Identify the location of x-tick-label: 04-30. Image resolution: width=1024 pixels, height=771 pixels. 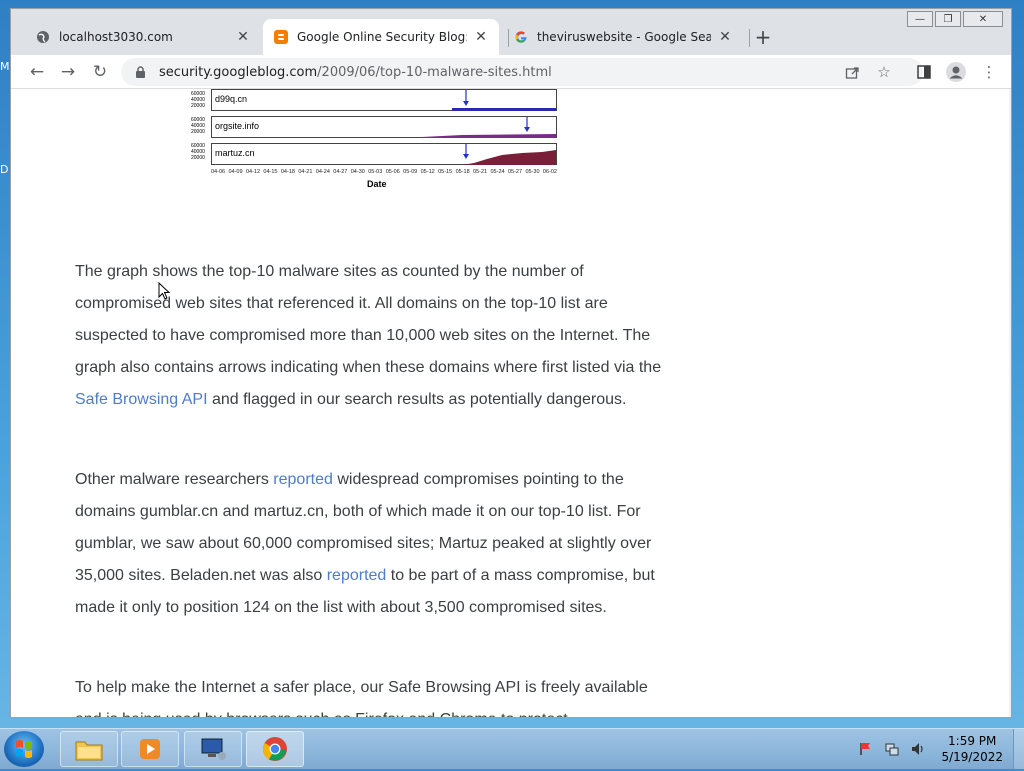
(357, 172).